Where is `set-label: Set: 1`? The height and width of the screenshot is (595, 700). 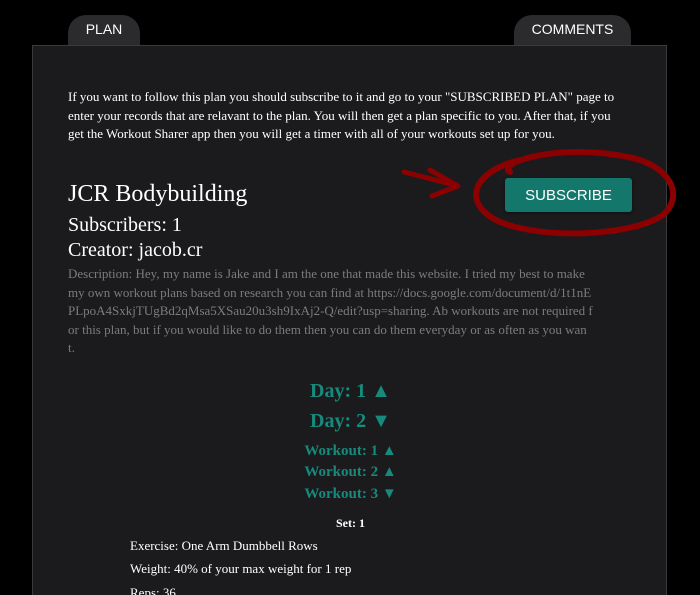 set-label: Set: 1 is located at coordinates (350, 523).